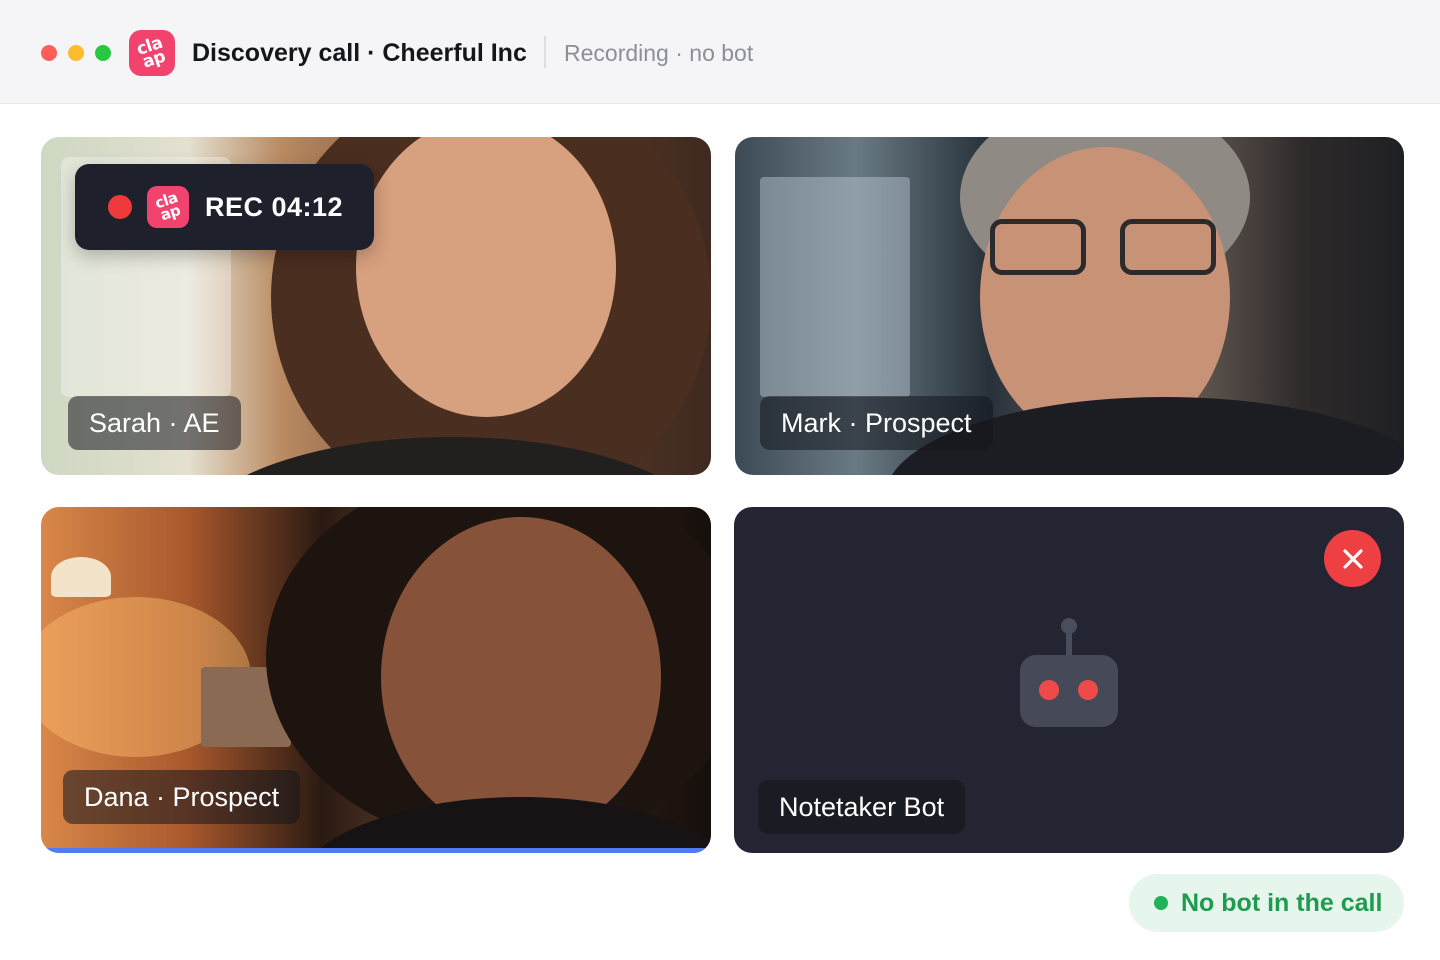 Image resolution: width=1440 pixels, height=960 pixels. I want to click on participant-name-tag: Dana · Prospect, so click(182, 797).